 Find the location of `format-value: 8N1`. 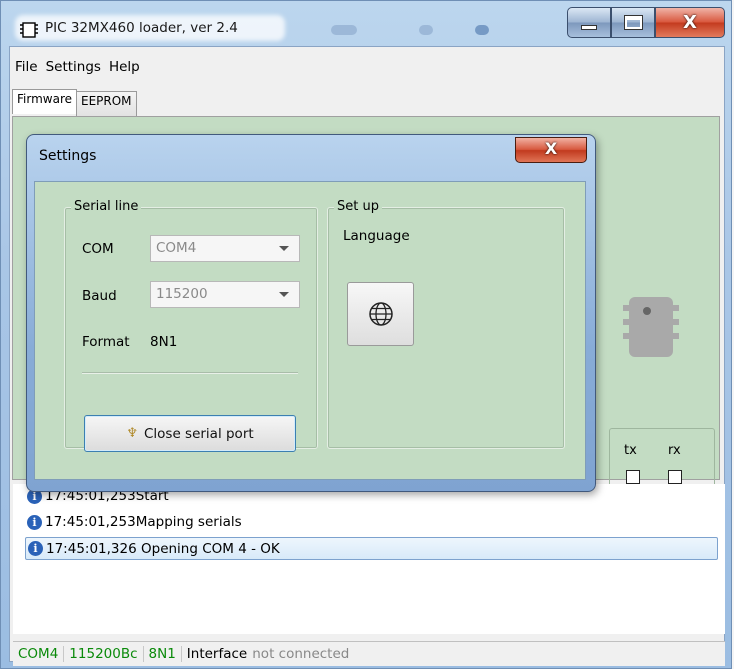

format-value: 8N1 is located at coordinates (164, 342).